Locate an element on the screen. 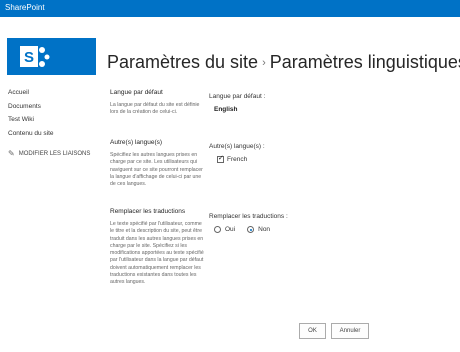 The width and height of the screenshot is (460, 352). field-label: Autre(s) langue(s) : is located at coordinates (237, 146).